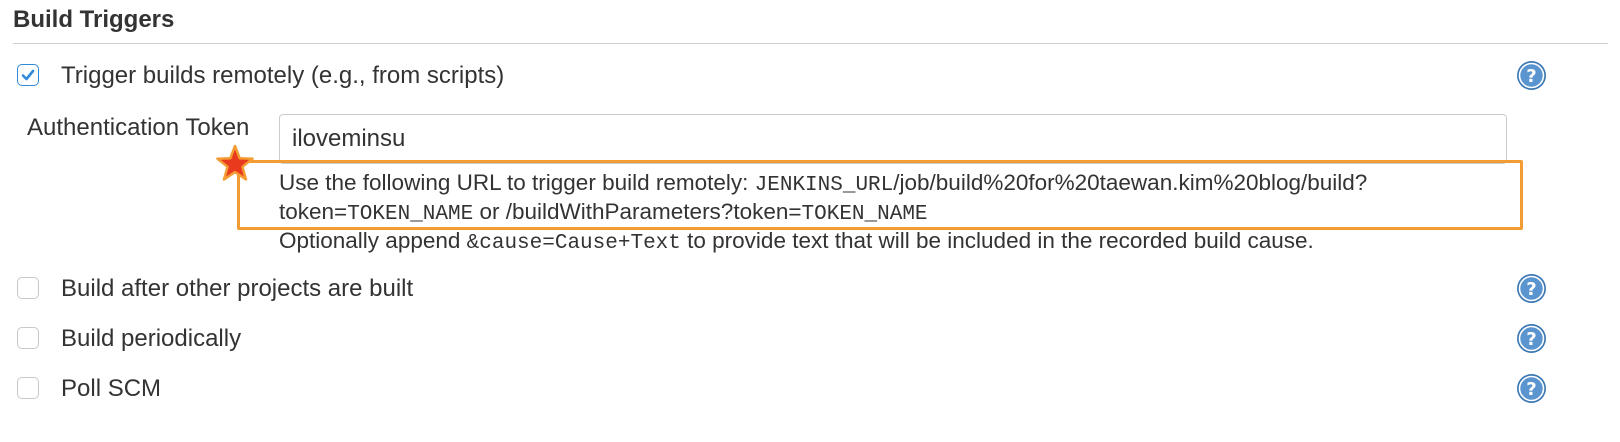  Describe the element at coordinates (810, 288) in the screenshot. I see `build-after-row: Build after other projects are built ?` at that location.